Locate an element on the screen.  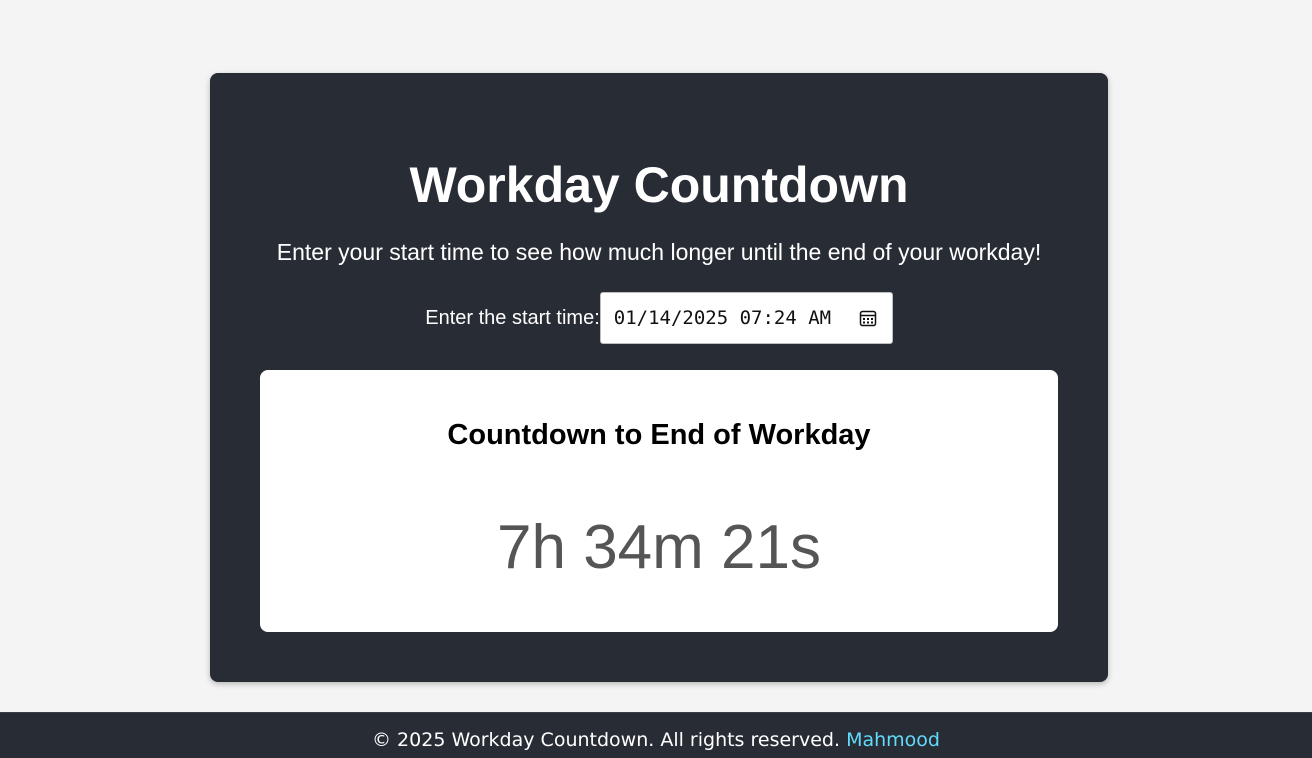
start-time-input: 01/14/2025 07:24 AM is located at coordinates (746, 318).